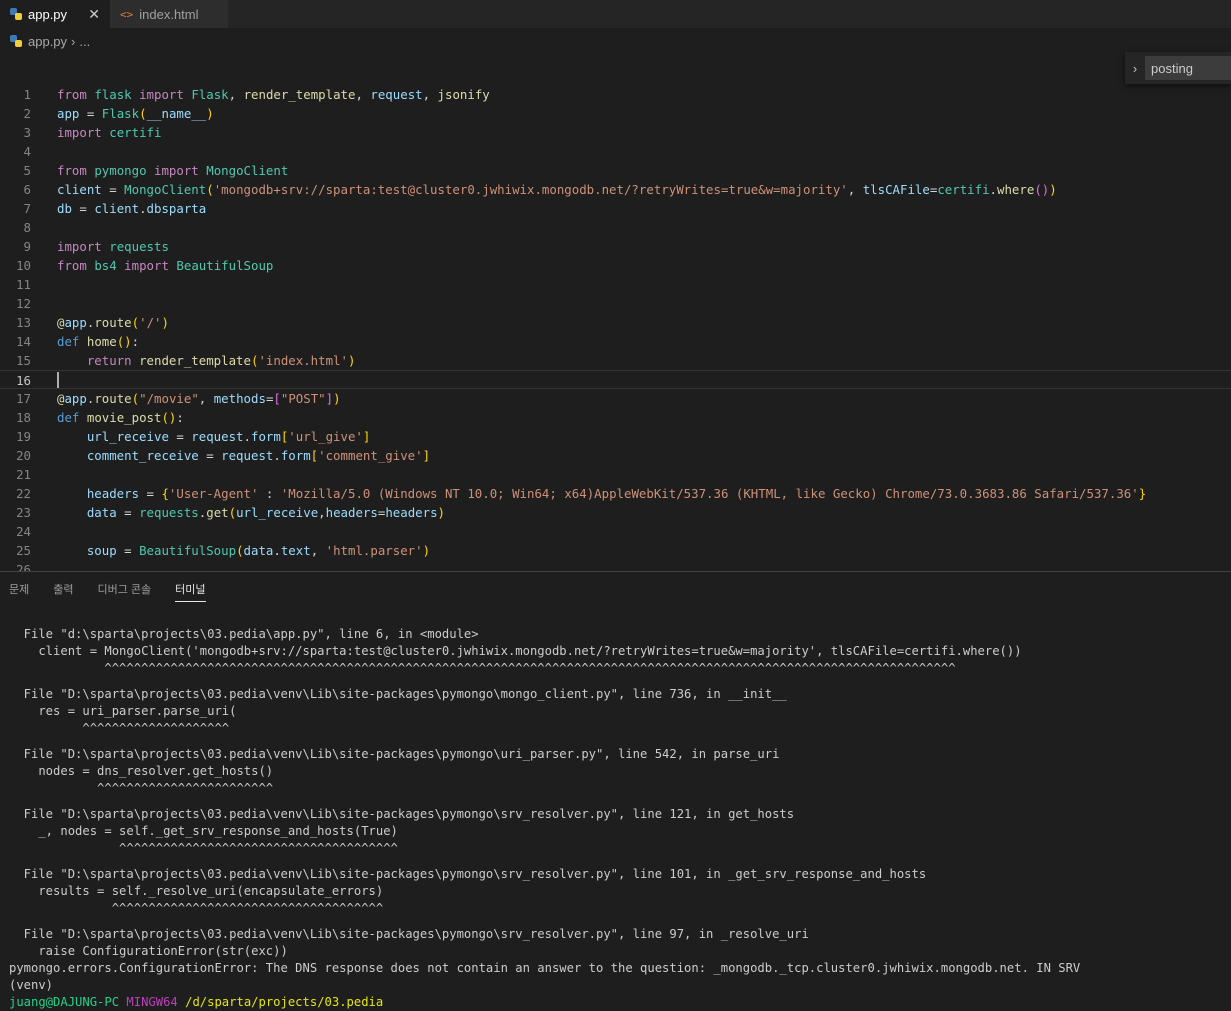  I want to click on line-number: 18, so click(23, 417).